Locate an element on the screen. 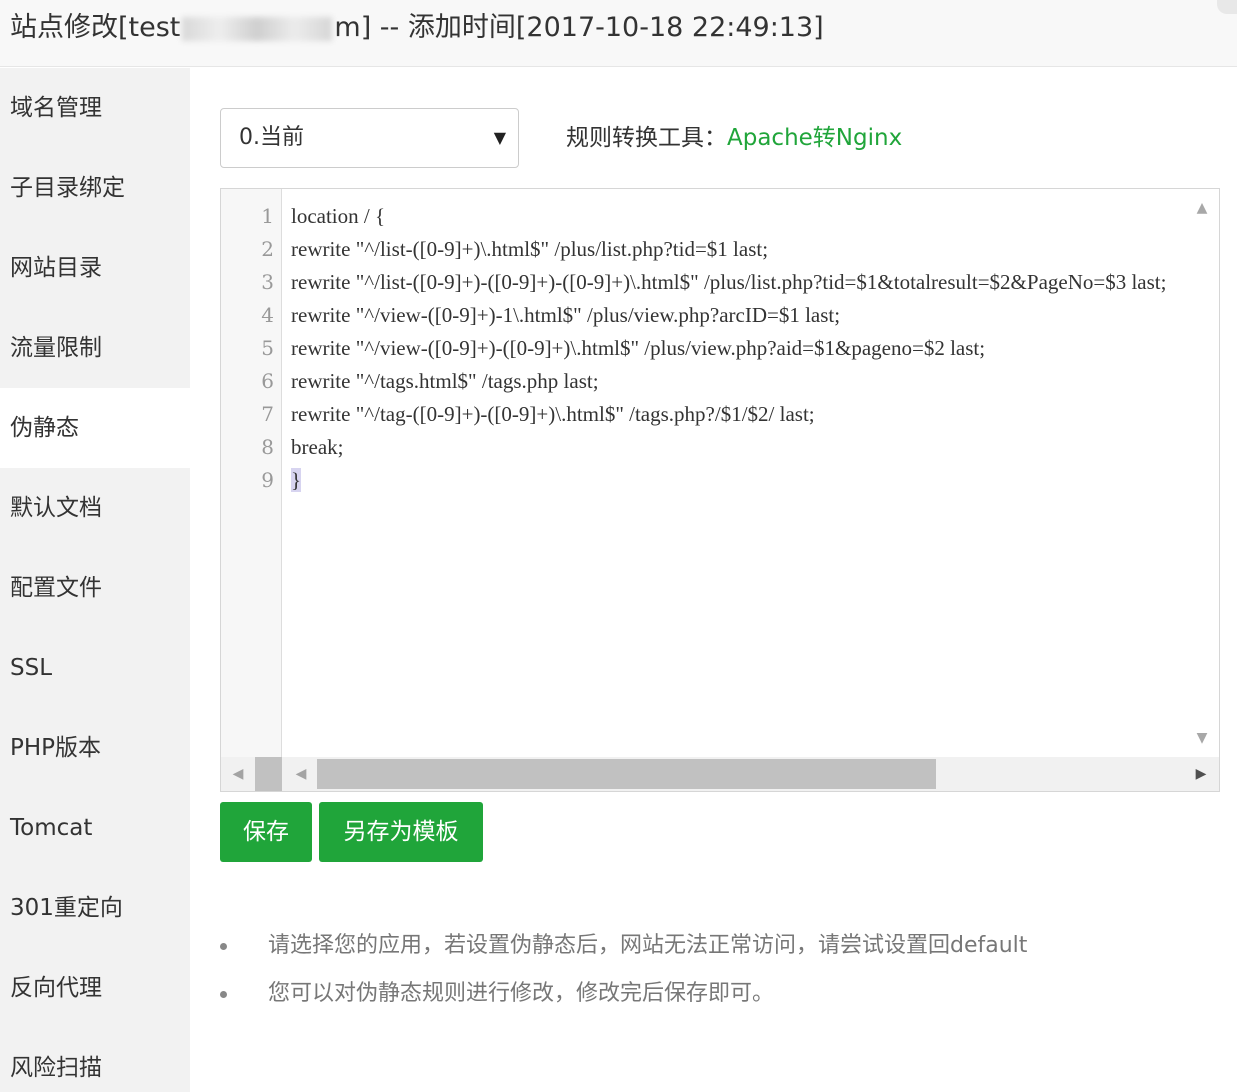 The width and height of the screenshot is (1237, 1092). gutter-scroll-left-icon: ◀ is located at coordinates (238, 774).